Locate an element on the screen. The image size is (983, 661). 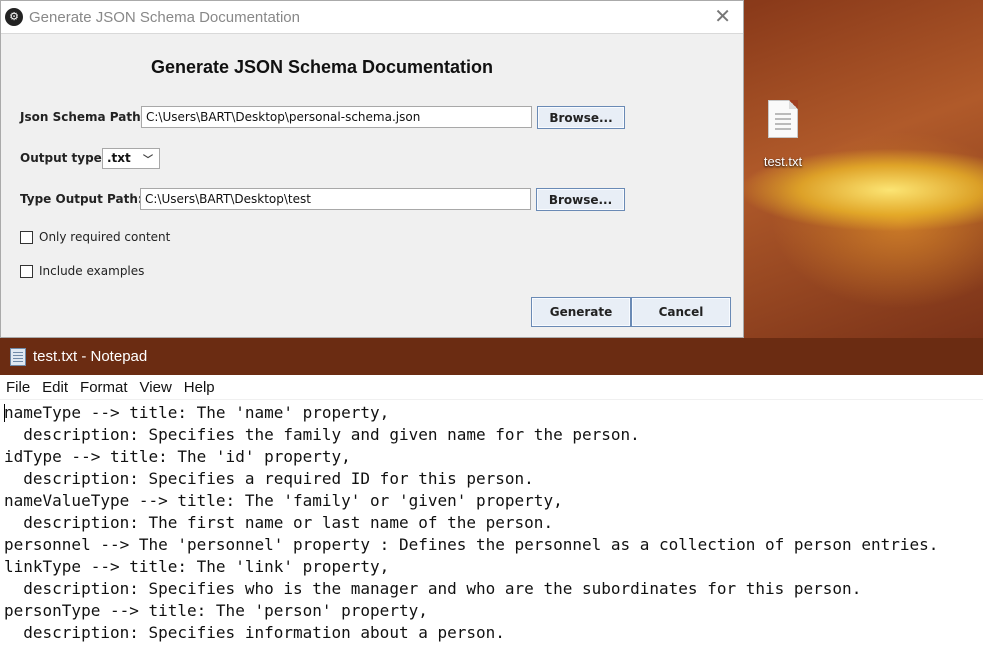
notepad-titlebar: test.txt - Notepad is located at coordinates (491, 356).